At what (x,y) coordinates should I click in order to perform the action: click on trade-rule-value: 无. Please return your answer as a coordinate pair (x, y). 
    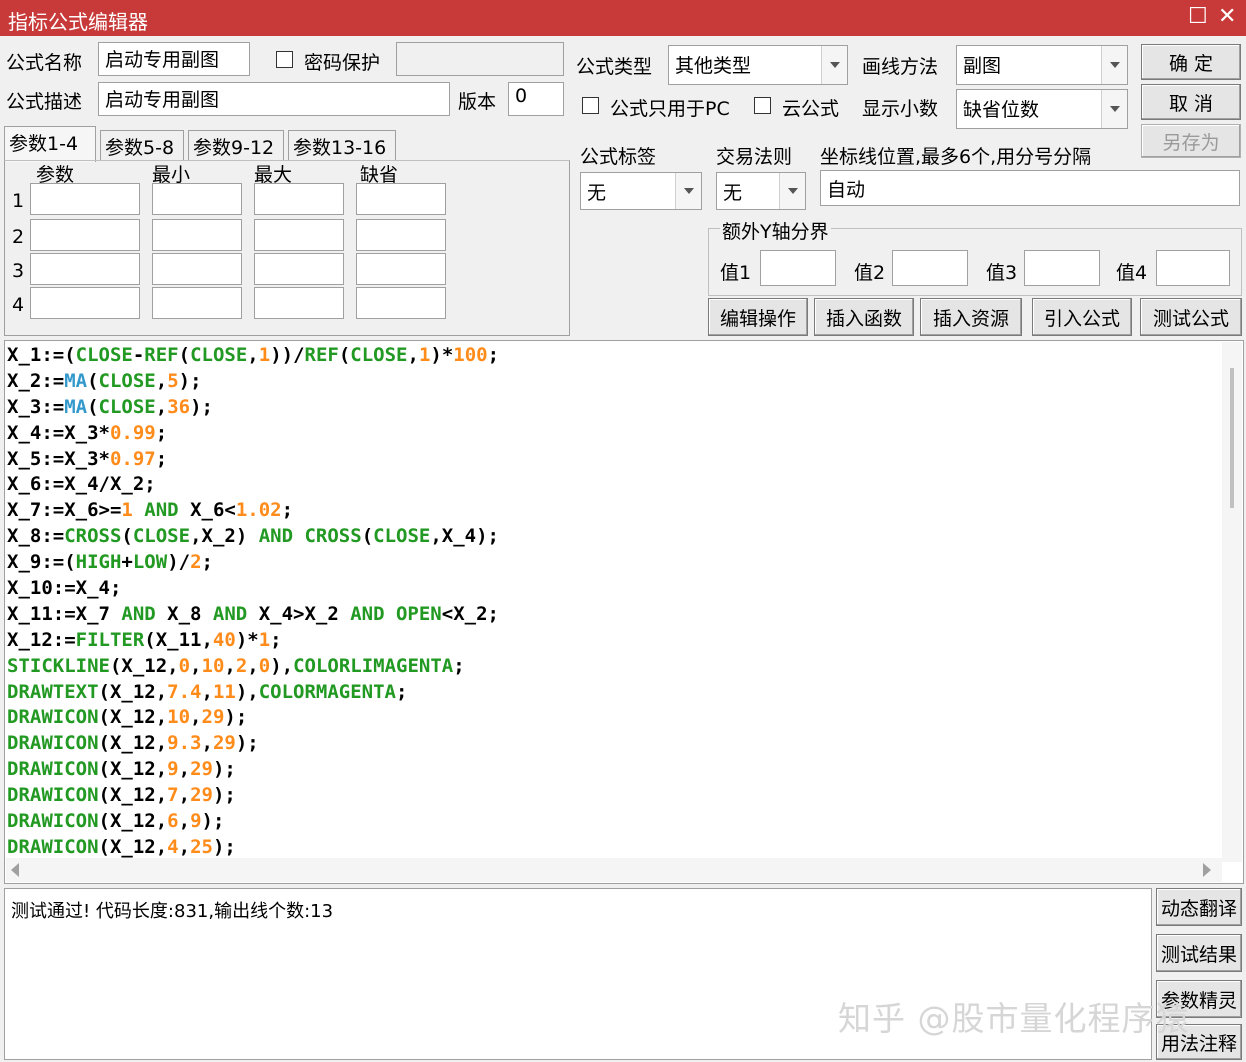
    Looking at the image, I should click on (733, 193).